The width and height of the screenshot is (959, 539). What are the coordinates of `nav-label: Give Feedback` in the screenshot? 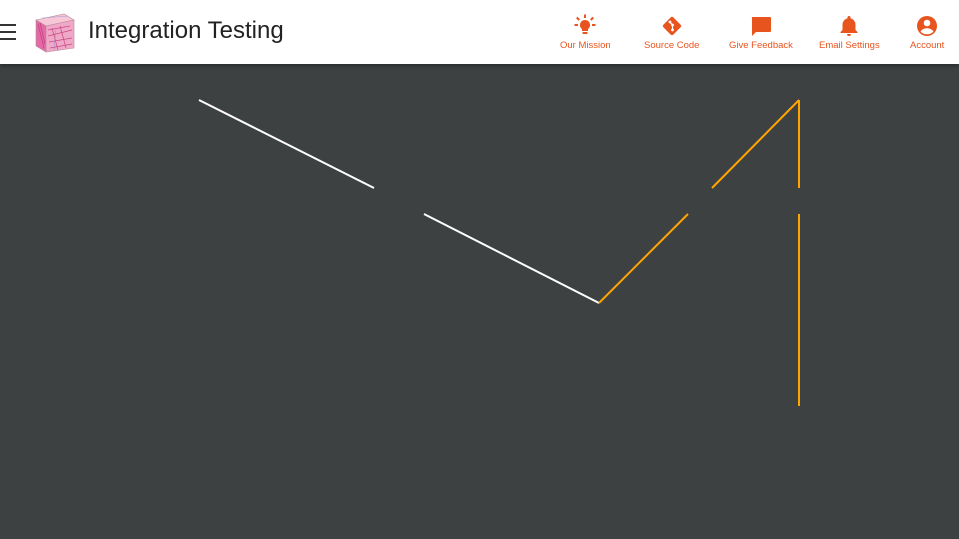 It's located at (761, 45).